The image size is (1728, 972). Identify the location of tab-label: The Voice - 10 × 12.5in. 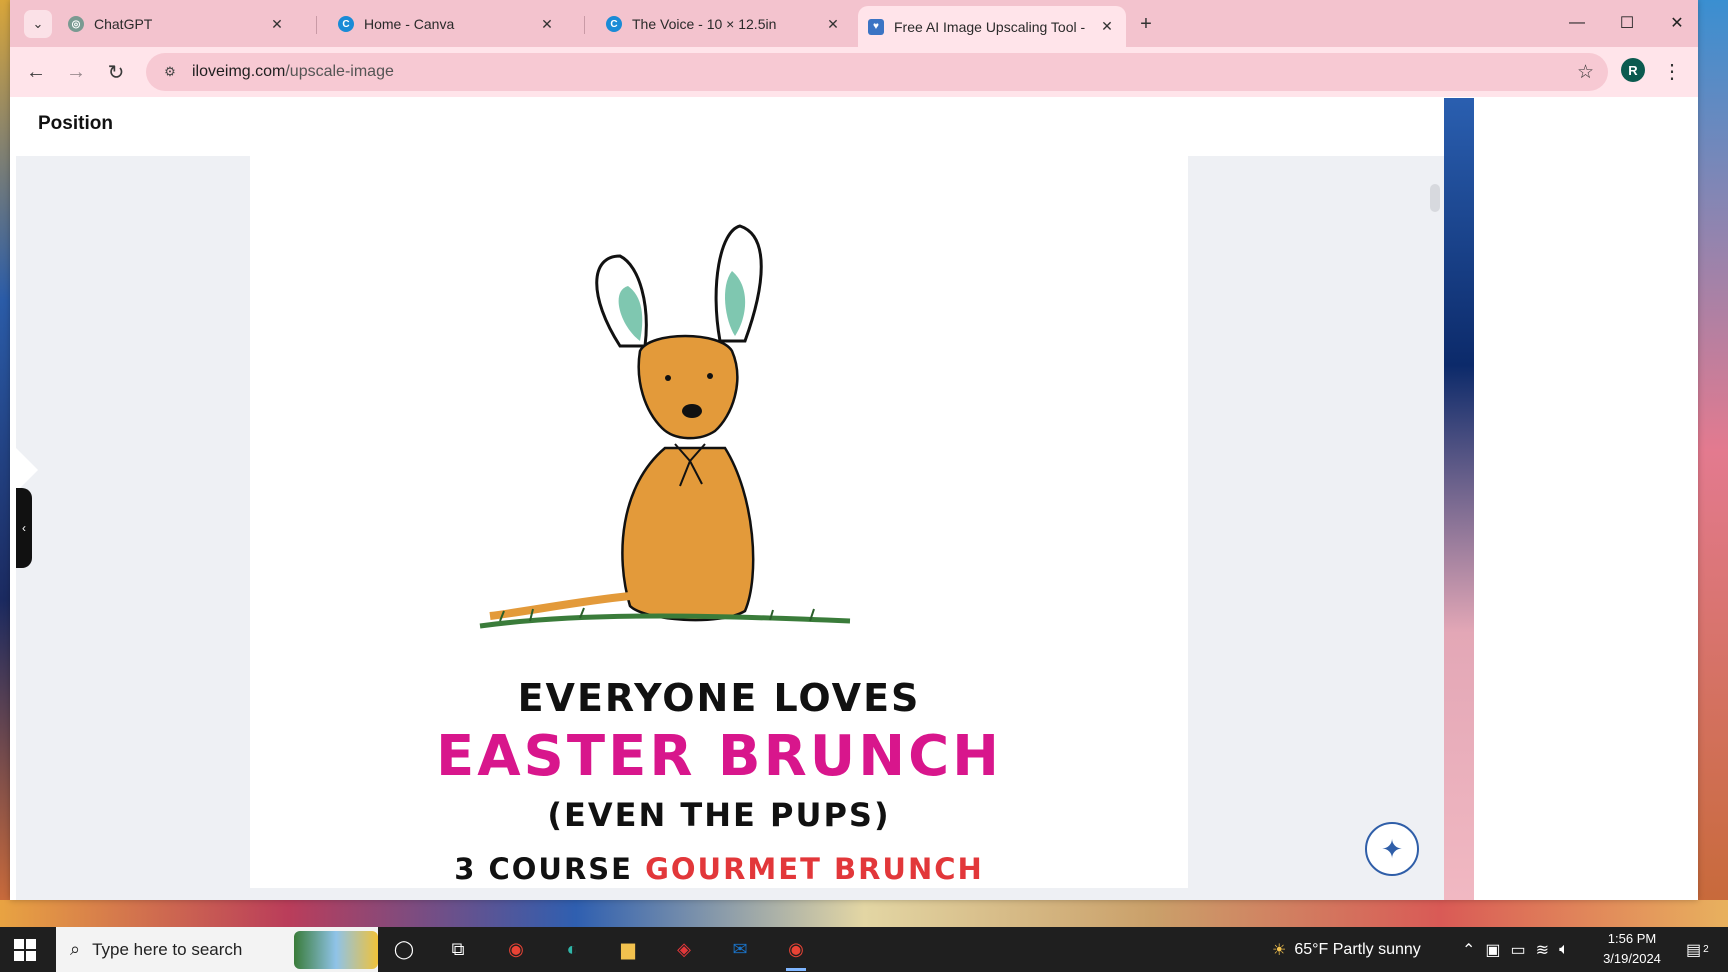
(704, 24).